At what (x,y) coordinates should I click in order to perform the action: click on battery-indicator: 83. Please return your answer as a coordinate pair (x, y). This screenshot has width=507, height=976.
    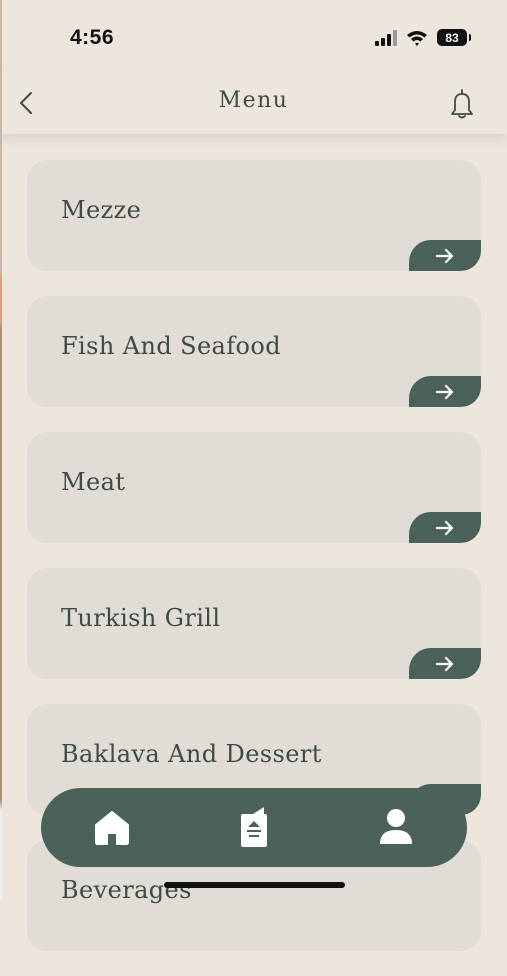
    Looking at the image, I should click on (454, 37).